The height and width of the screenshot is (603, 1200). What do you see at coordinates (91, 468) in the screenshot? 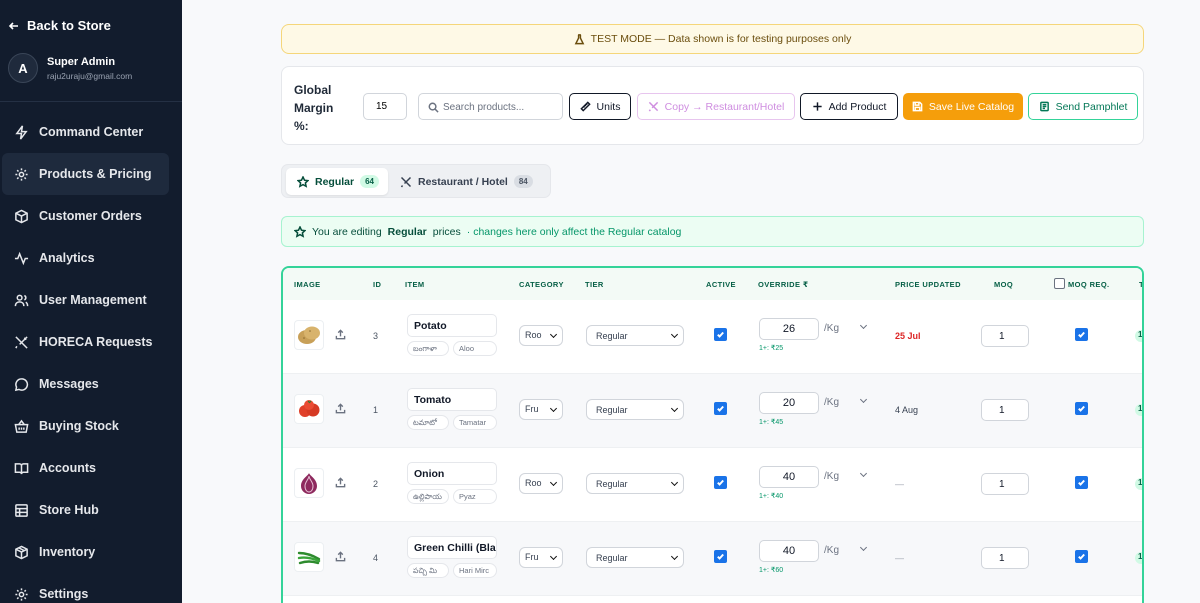
I see `sidebar-item-accounts: Accounts` at bounding box center [91, 468].